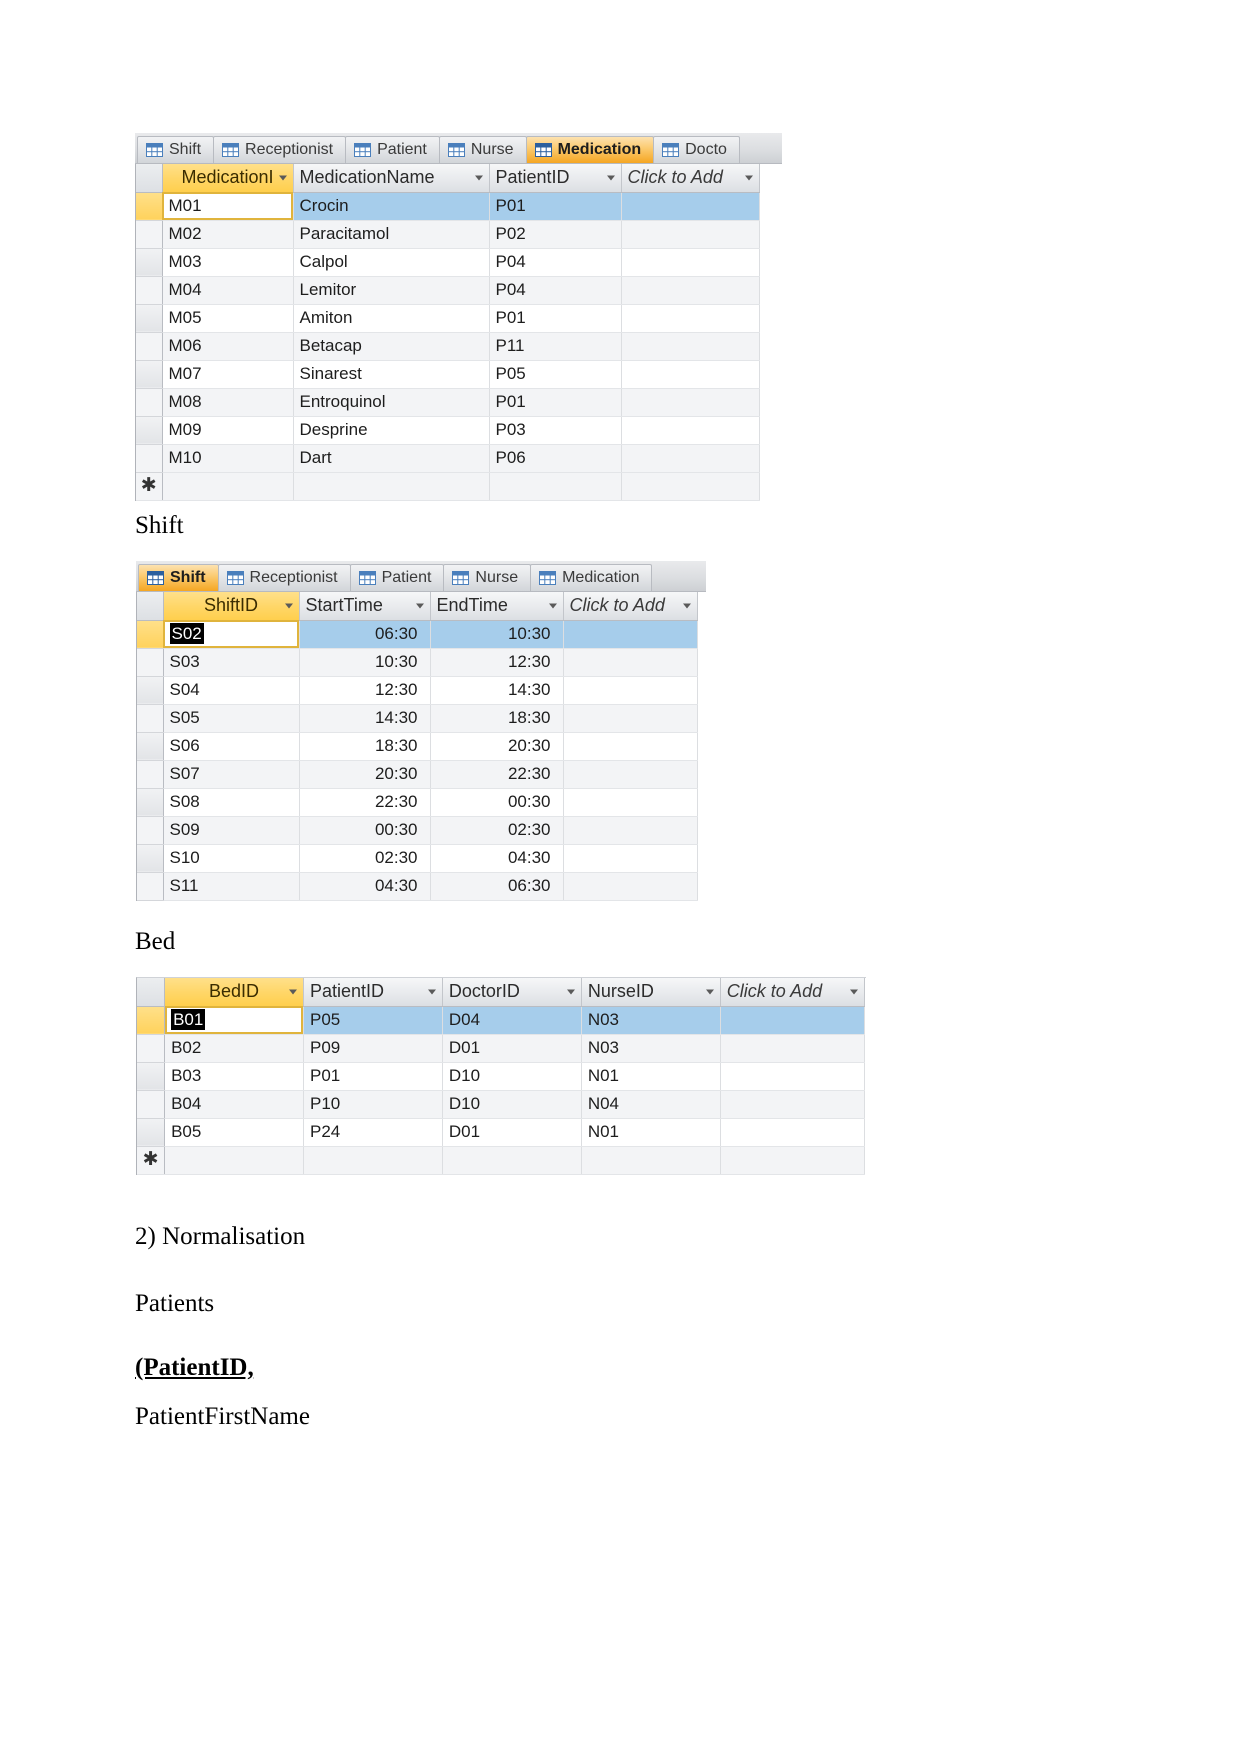 The width and height of the screenshot is (1241, 1754). Describe the element at coordinates (501, 1076) in the screenshot. I see `bed-table-row: B03 P01 D10 N01` at that location.